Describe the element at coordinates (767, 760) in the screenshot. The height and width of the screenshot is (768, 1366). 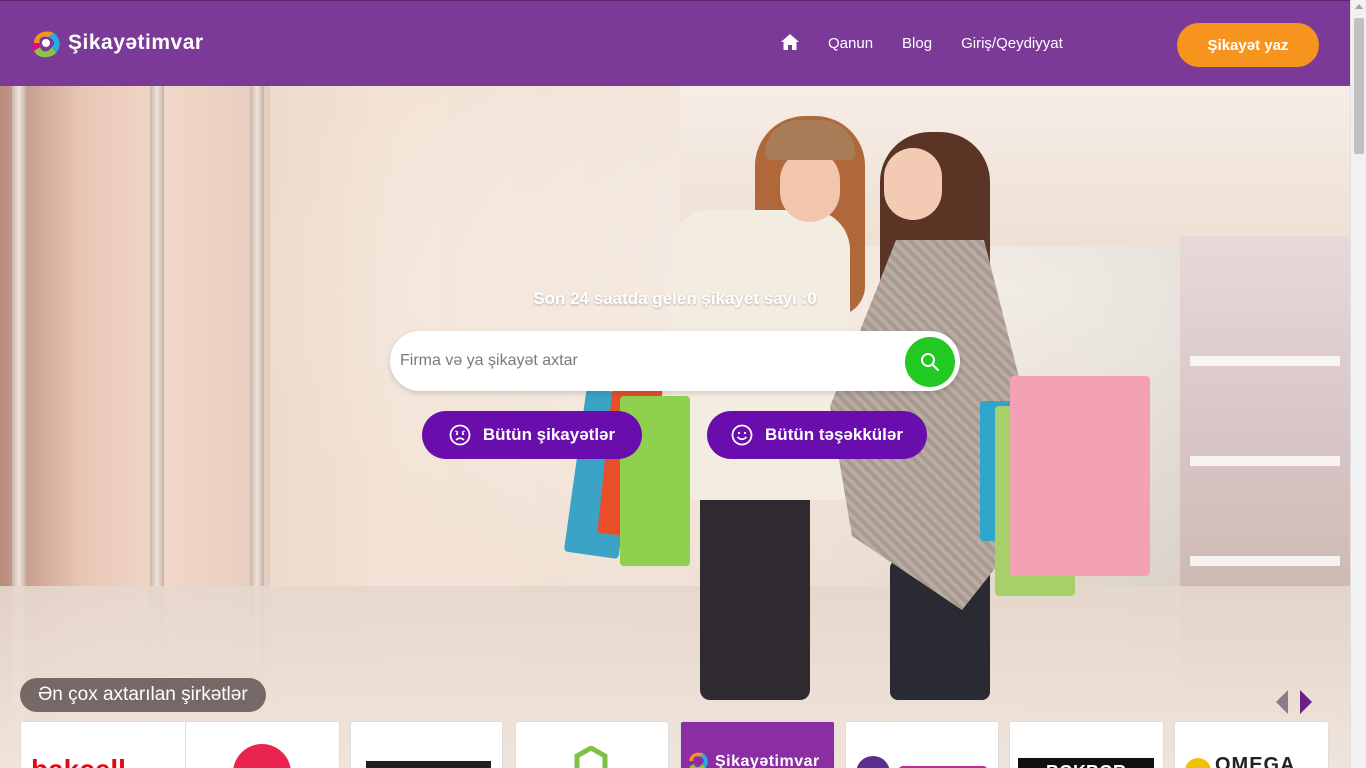
I see `sikayetimvar-logo-text: Şikayətimvar` at that location.